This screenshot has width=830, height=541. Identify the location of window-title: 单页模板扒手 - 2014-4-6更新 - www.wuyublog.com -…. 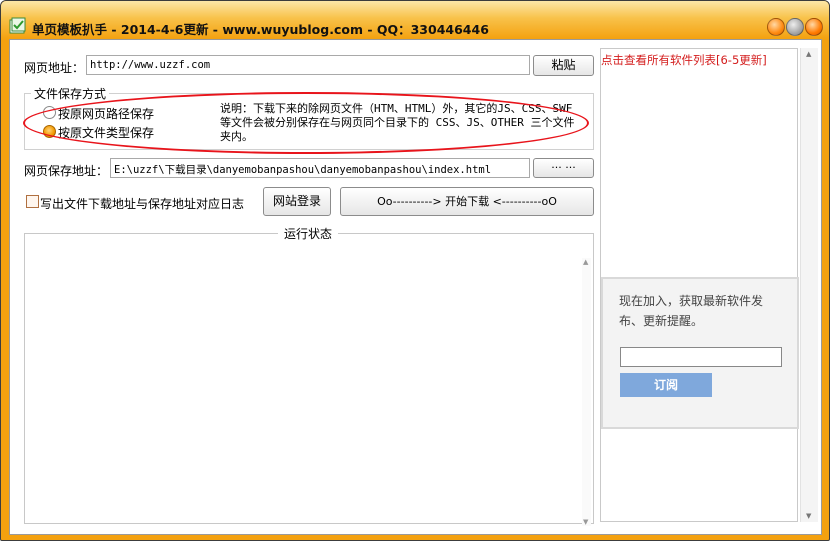
(260, 29).